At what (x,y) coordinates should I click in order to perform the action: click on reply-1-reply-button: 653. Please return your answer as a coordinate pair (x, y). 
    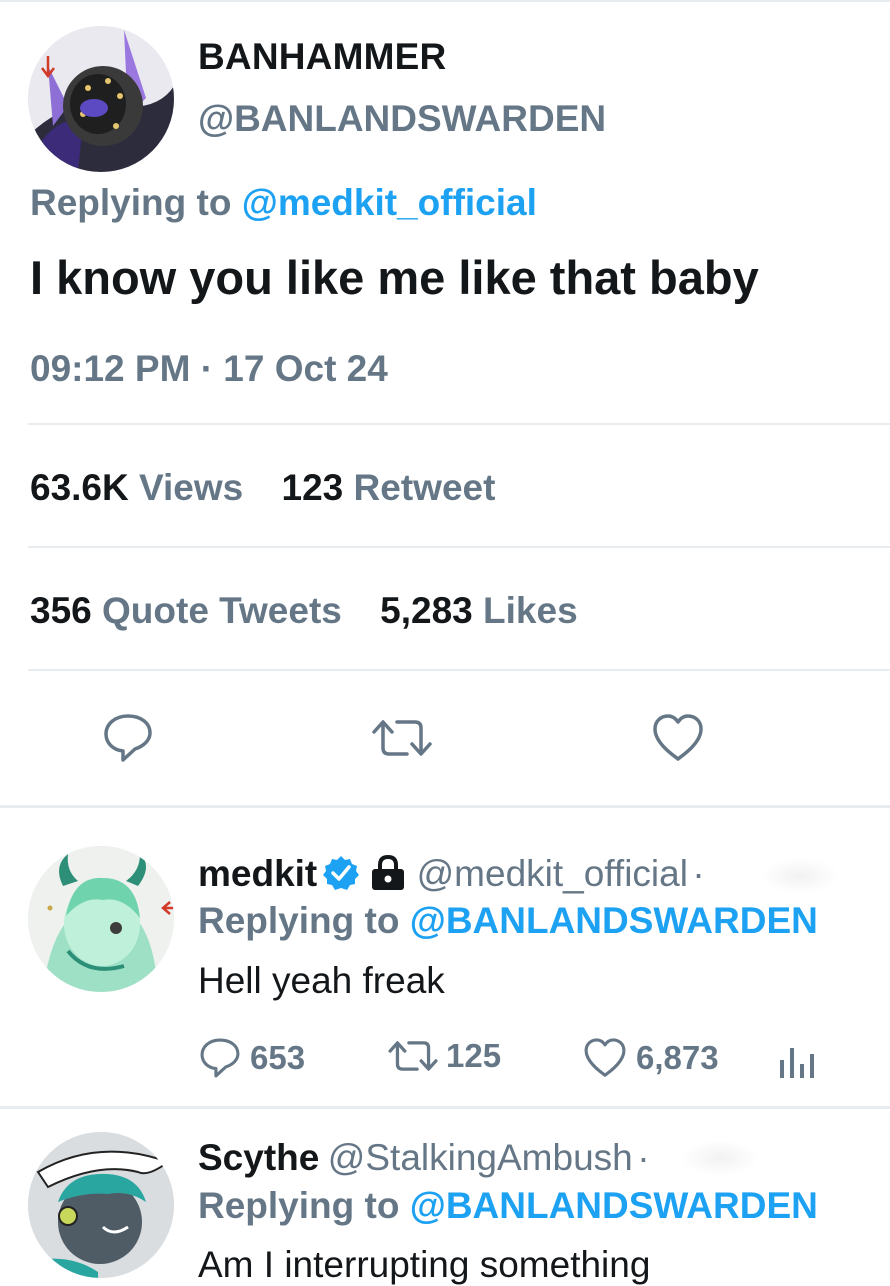
    Looking at the image, I should click on (251, 1058).